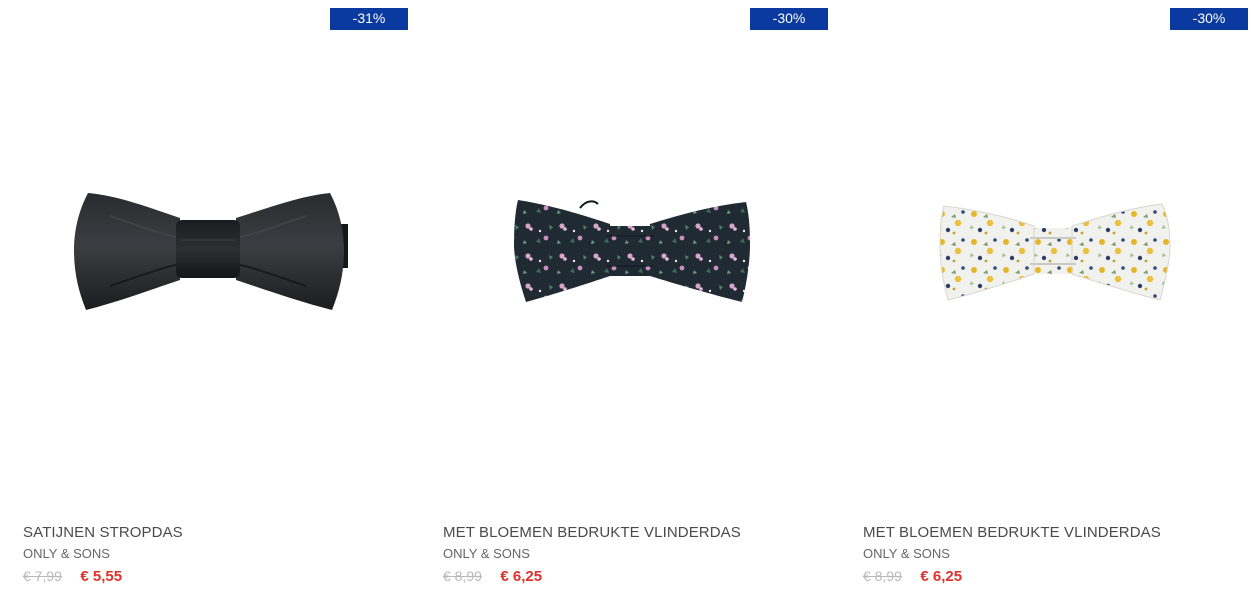 The width and height of the screenshot is (1251, 592). What do you see at coordinates (72, 577) in the screenshot?
I see `price-row: € 7,99 € 5,55` at bounding box center [72, 577].